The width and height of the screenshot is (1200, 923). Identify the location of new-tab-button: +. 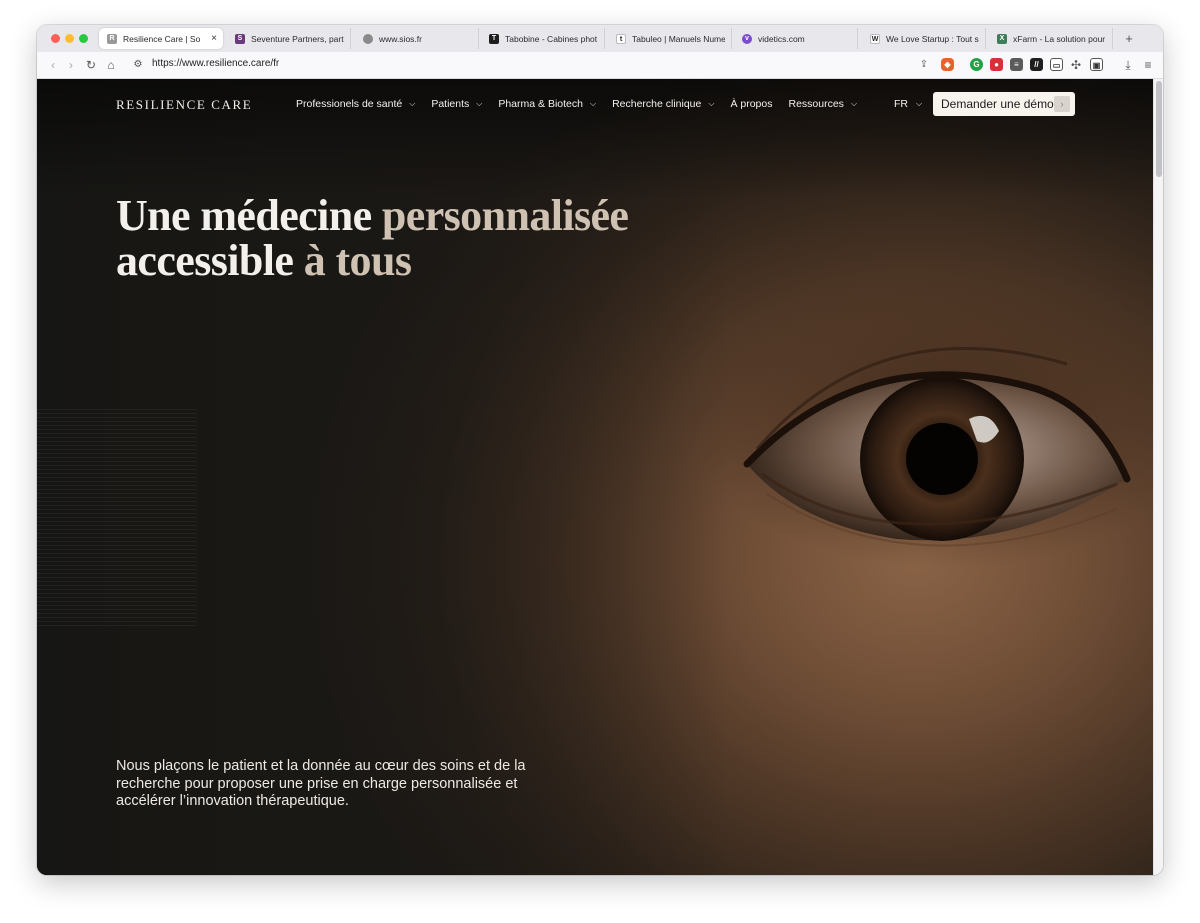
(1129, 39).